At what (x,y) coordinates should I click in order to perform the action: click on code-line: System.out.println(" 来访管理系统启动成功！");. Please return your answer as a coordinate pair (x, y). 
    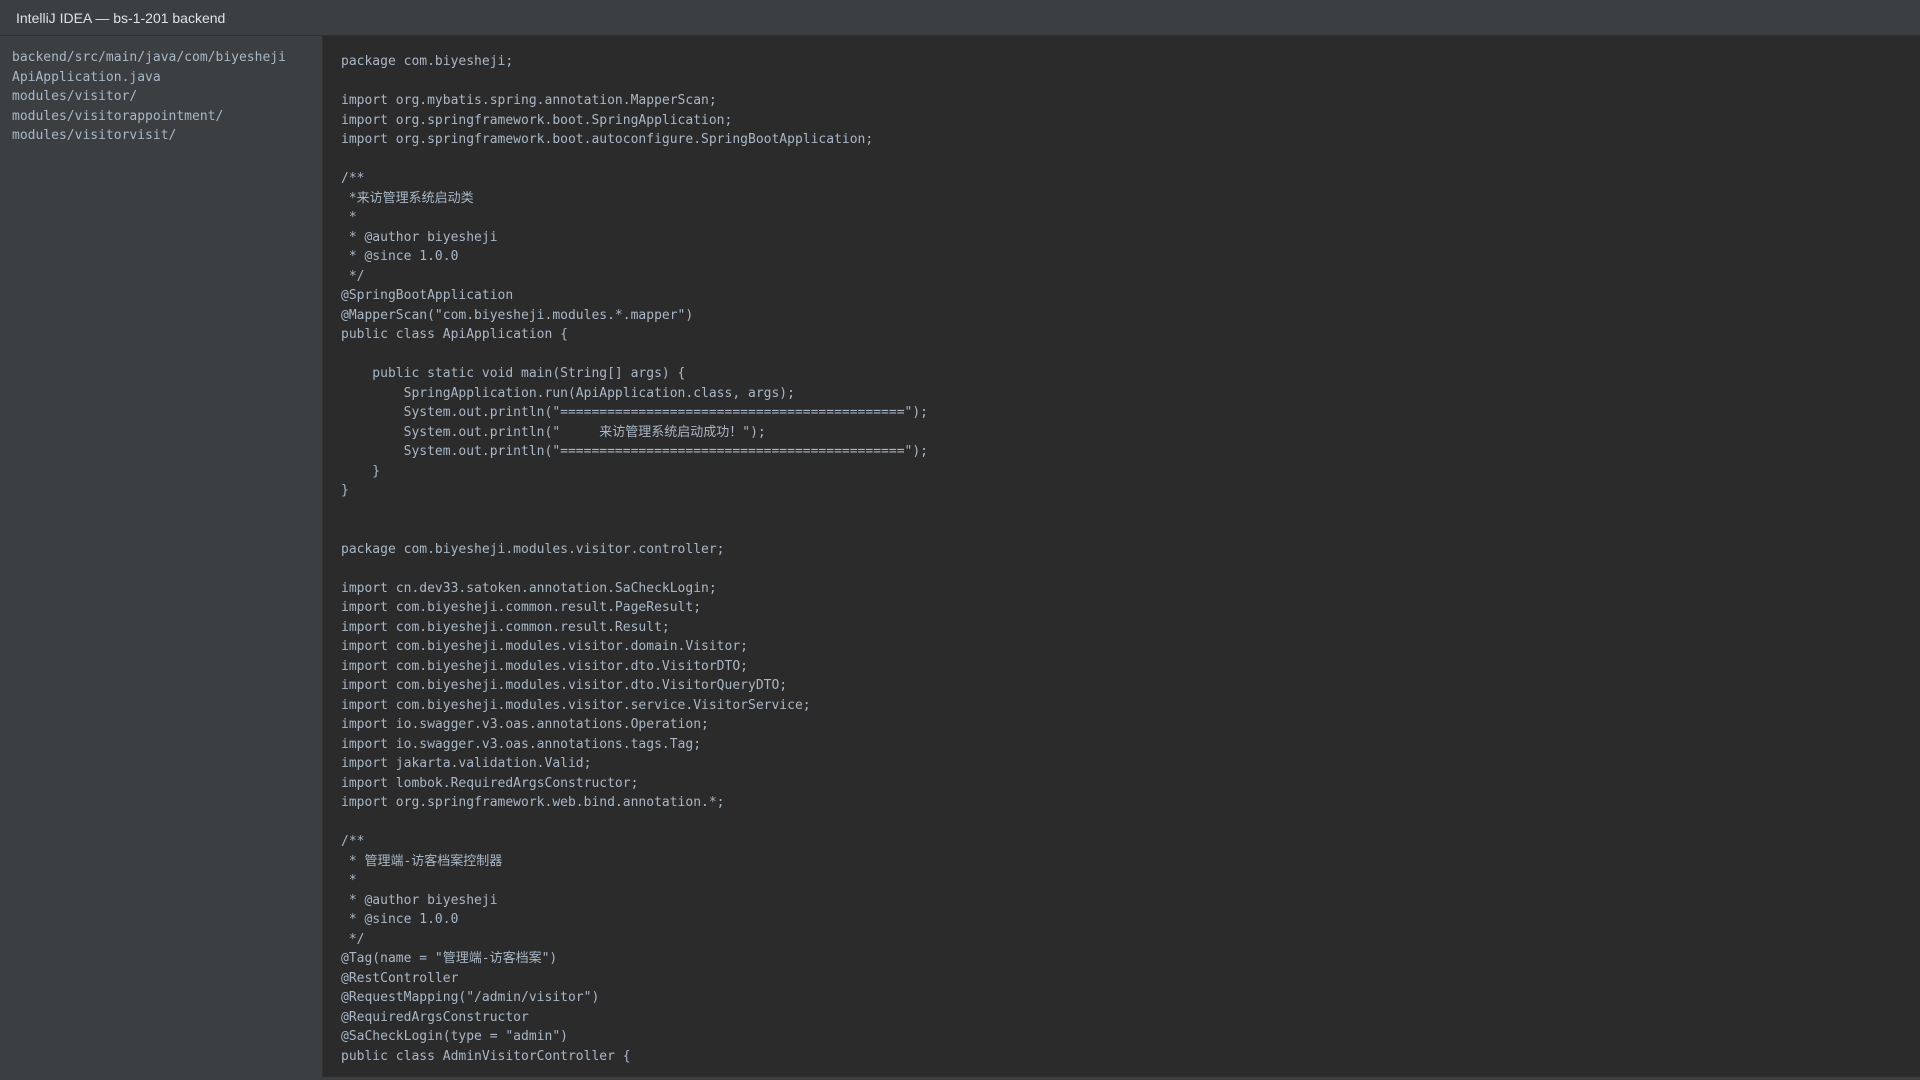
    Looking at the image, I should click on (553, 432).